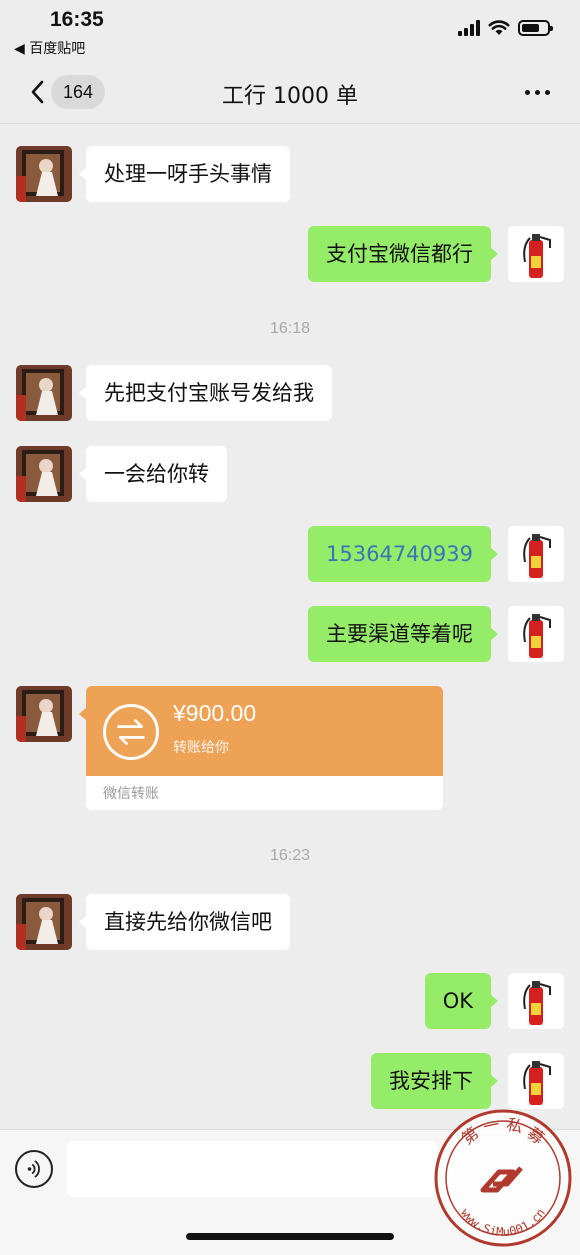 The height and width of the screenshot is (1255, 580). What do you see at coordinates (184, 174) in the screenshot?
I see `message-bubble: 处理一呀手头事情` at bounding box center [184, 174].